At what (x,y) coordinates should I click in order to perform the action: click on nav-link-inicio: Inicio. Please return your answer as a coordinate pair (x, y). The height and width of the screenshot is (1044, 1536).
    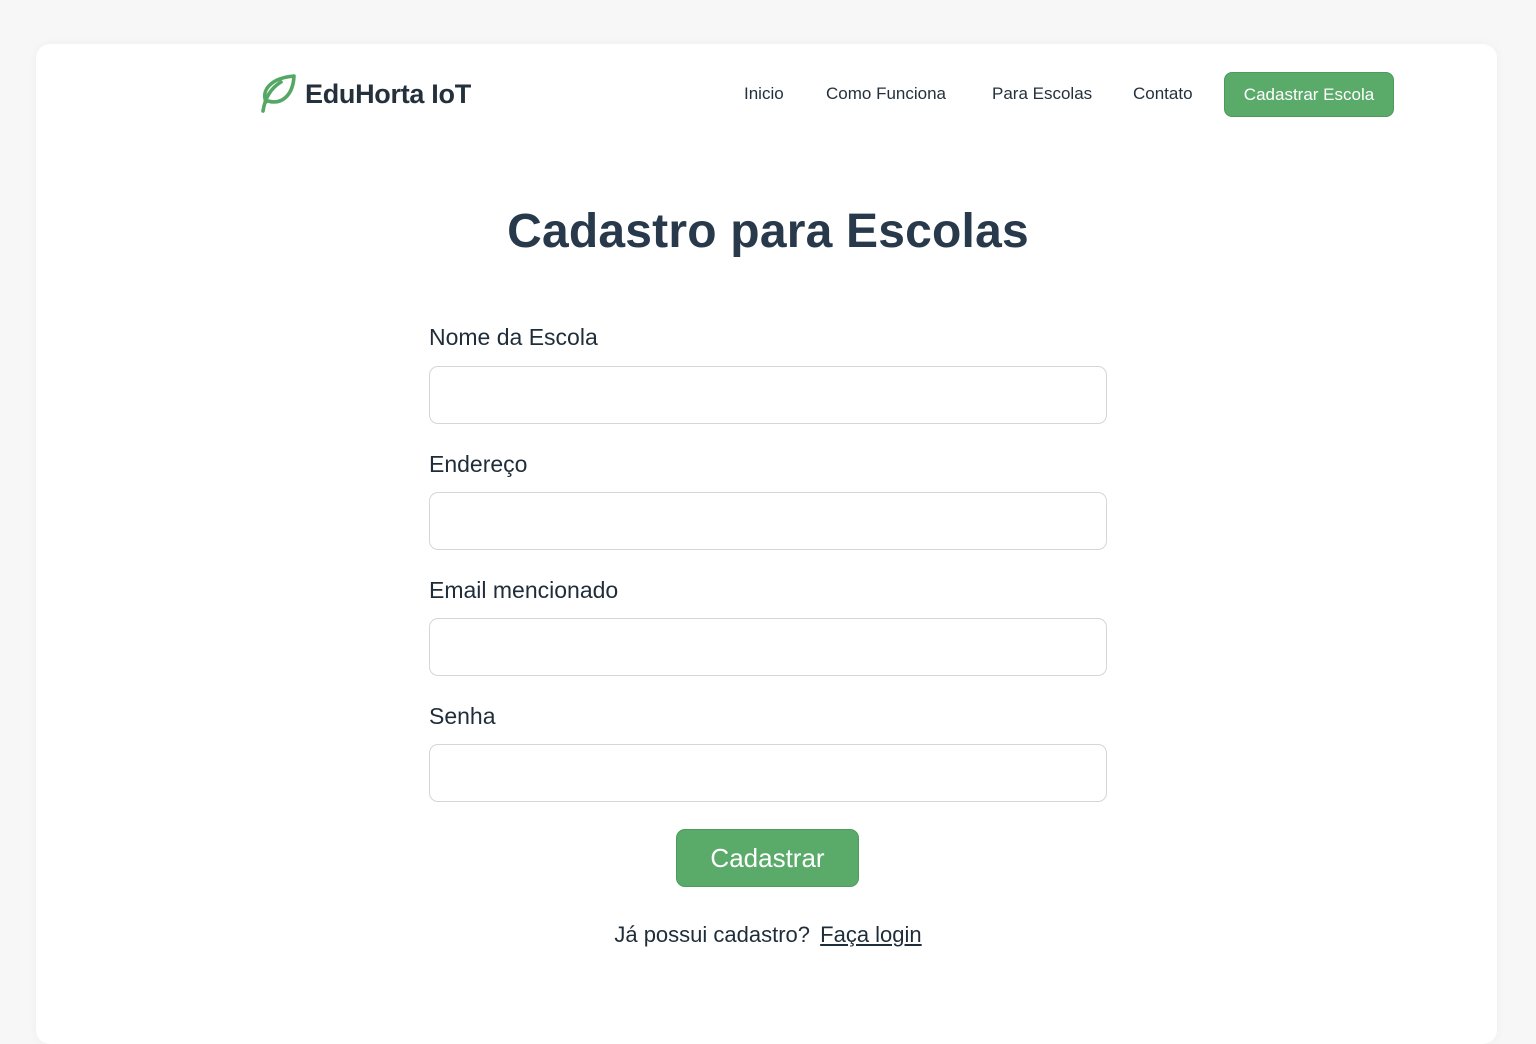
    Looking at the image, I should click on (764, 94).